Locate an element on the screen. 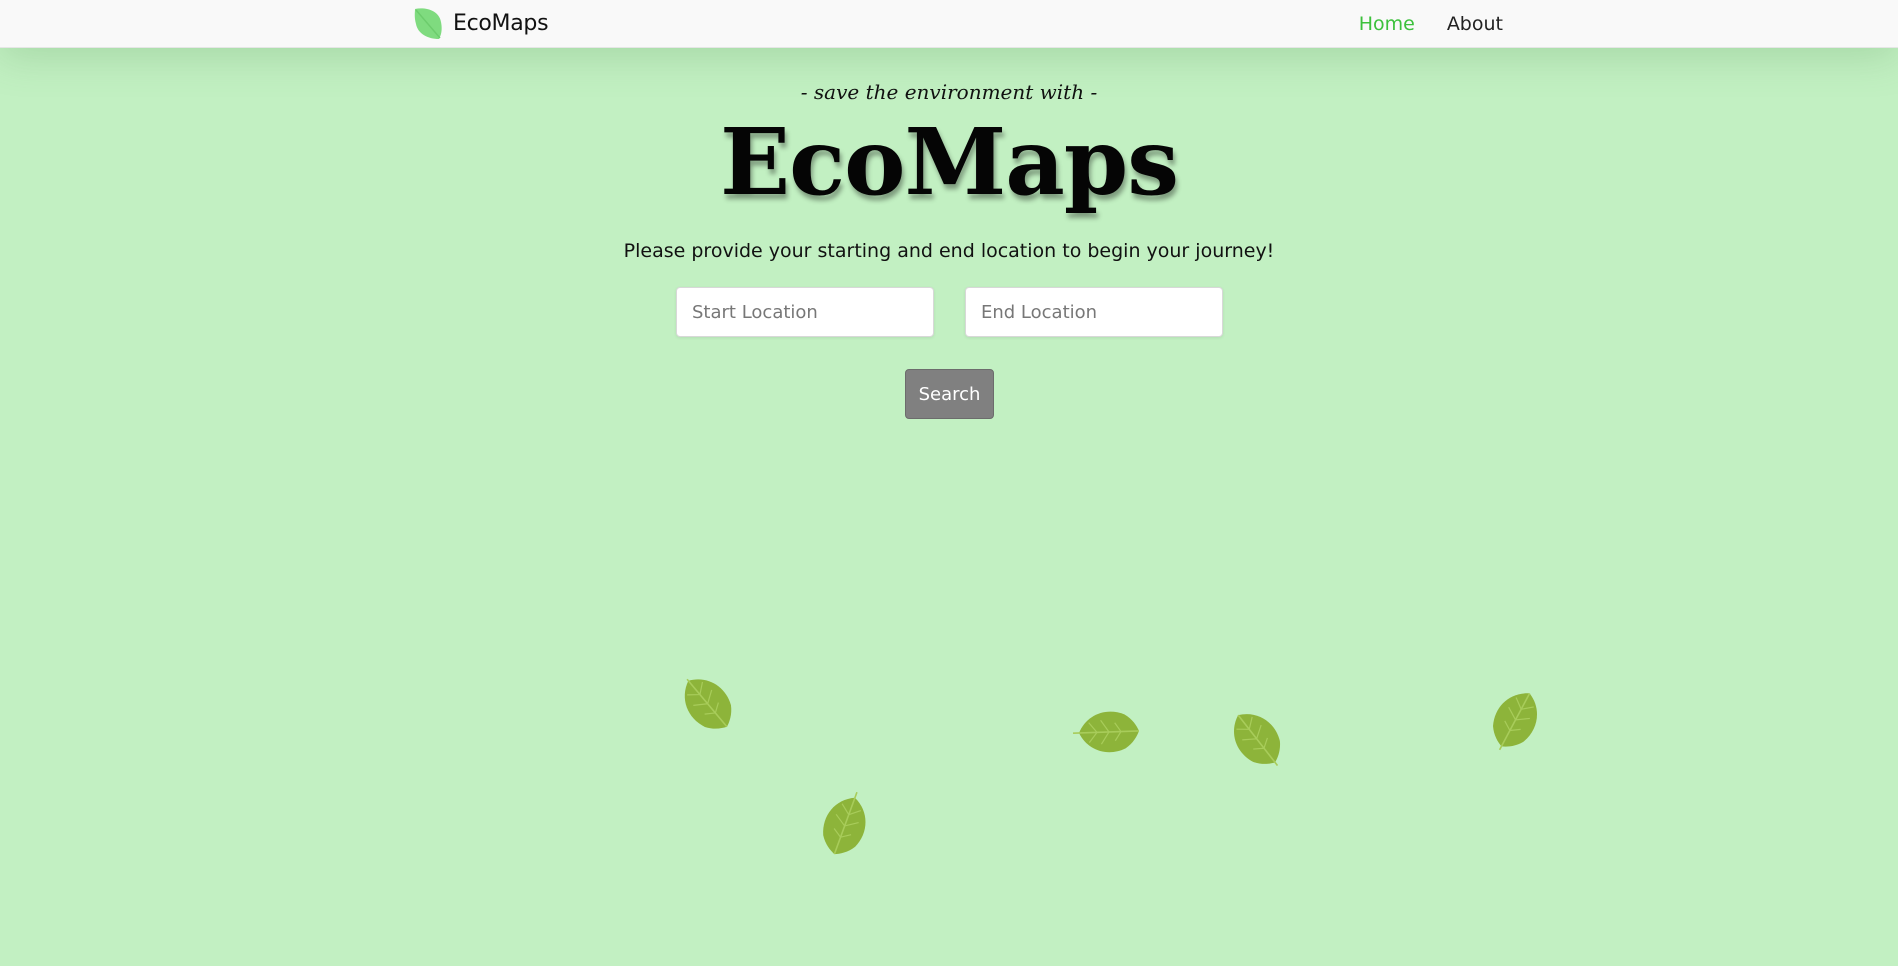 The width and height of the screenshot is (1898, 966). search-button: Search is located at coordinates (949, 394).